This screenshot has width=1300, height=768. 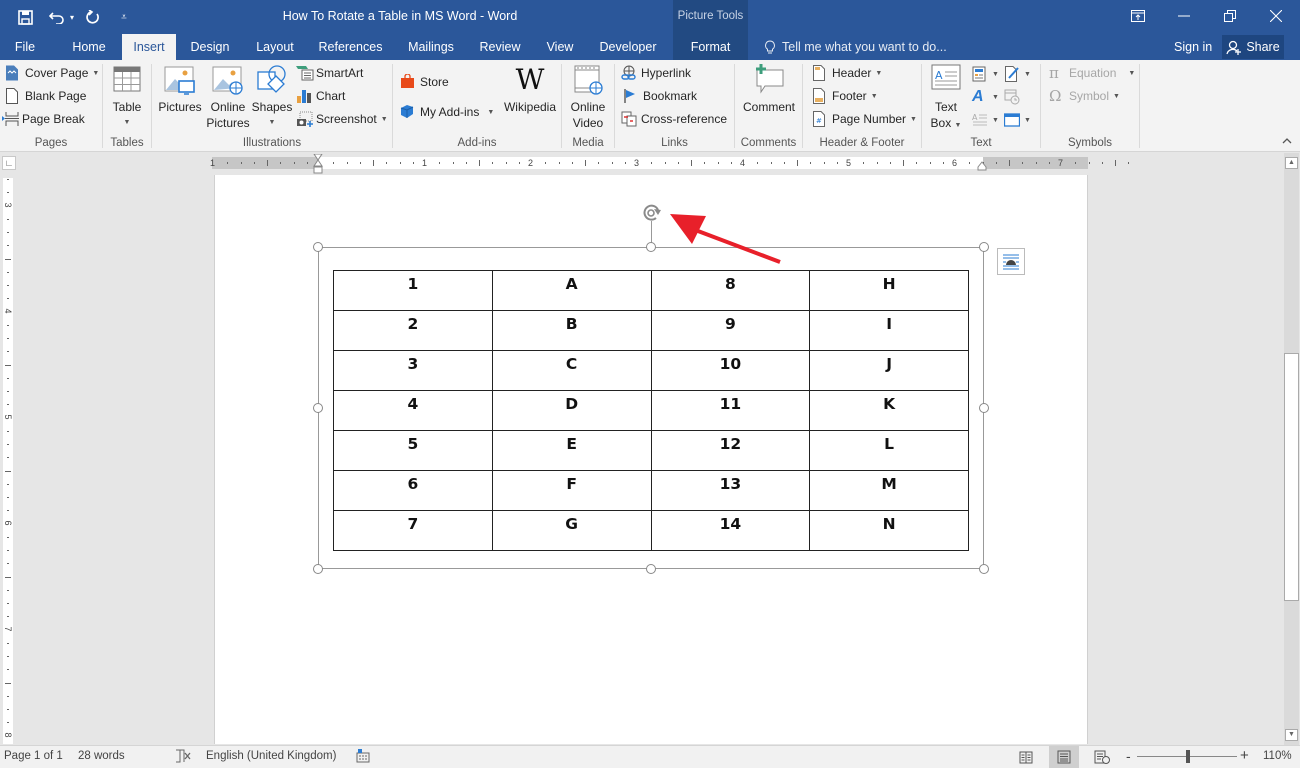 I want to click on smartart-button: SmartArt, so click(x=329, y=73).